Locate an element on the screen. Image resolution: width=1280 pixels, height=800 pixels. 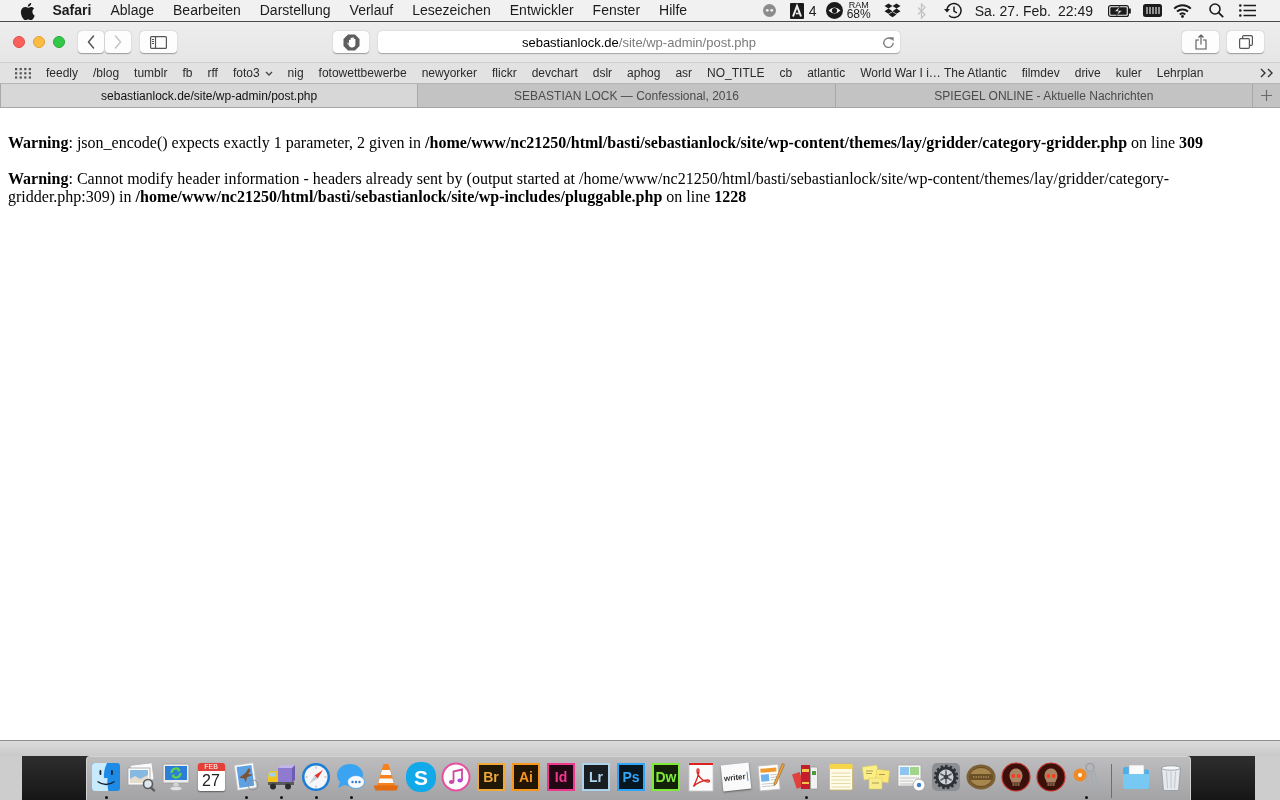
warning-message: Warning: json_encode() expects exactly 1 parameter, 2 given in /home/www/nc21250/html/basti/sebastianlock/site/wp-content/themes/lay/gridder/category-gridder.php on line 309 is located at coordinates (606, 143).